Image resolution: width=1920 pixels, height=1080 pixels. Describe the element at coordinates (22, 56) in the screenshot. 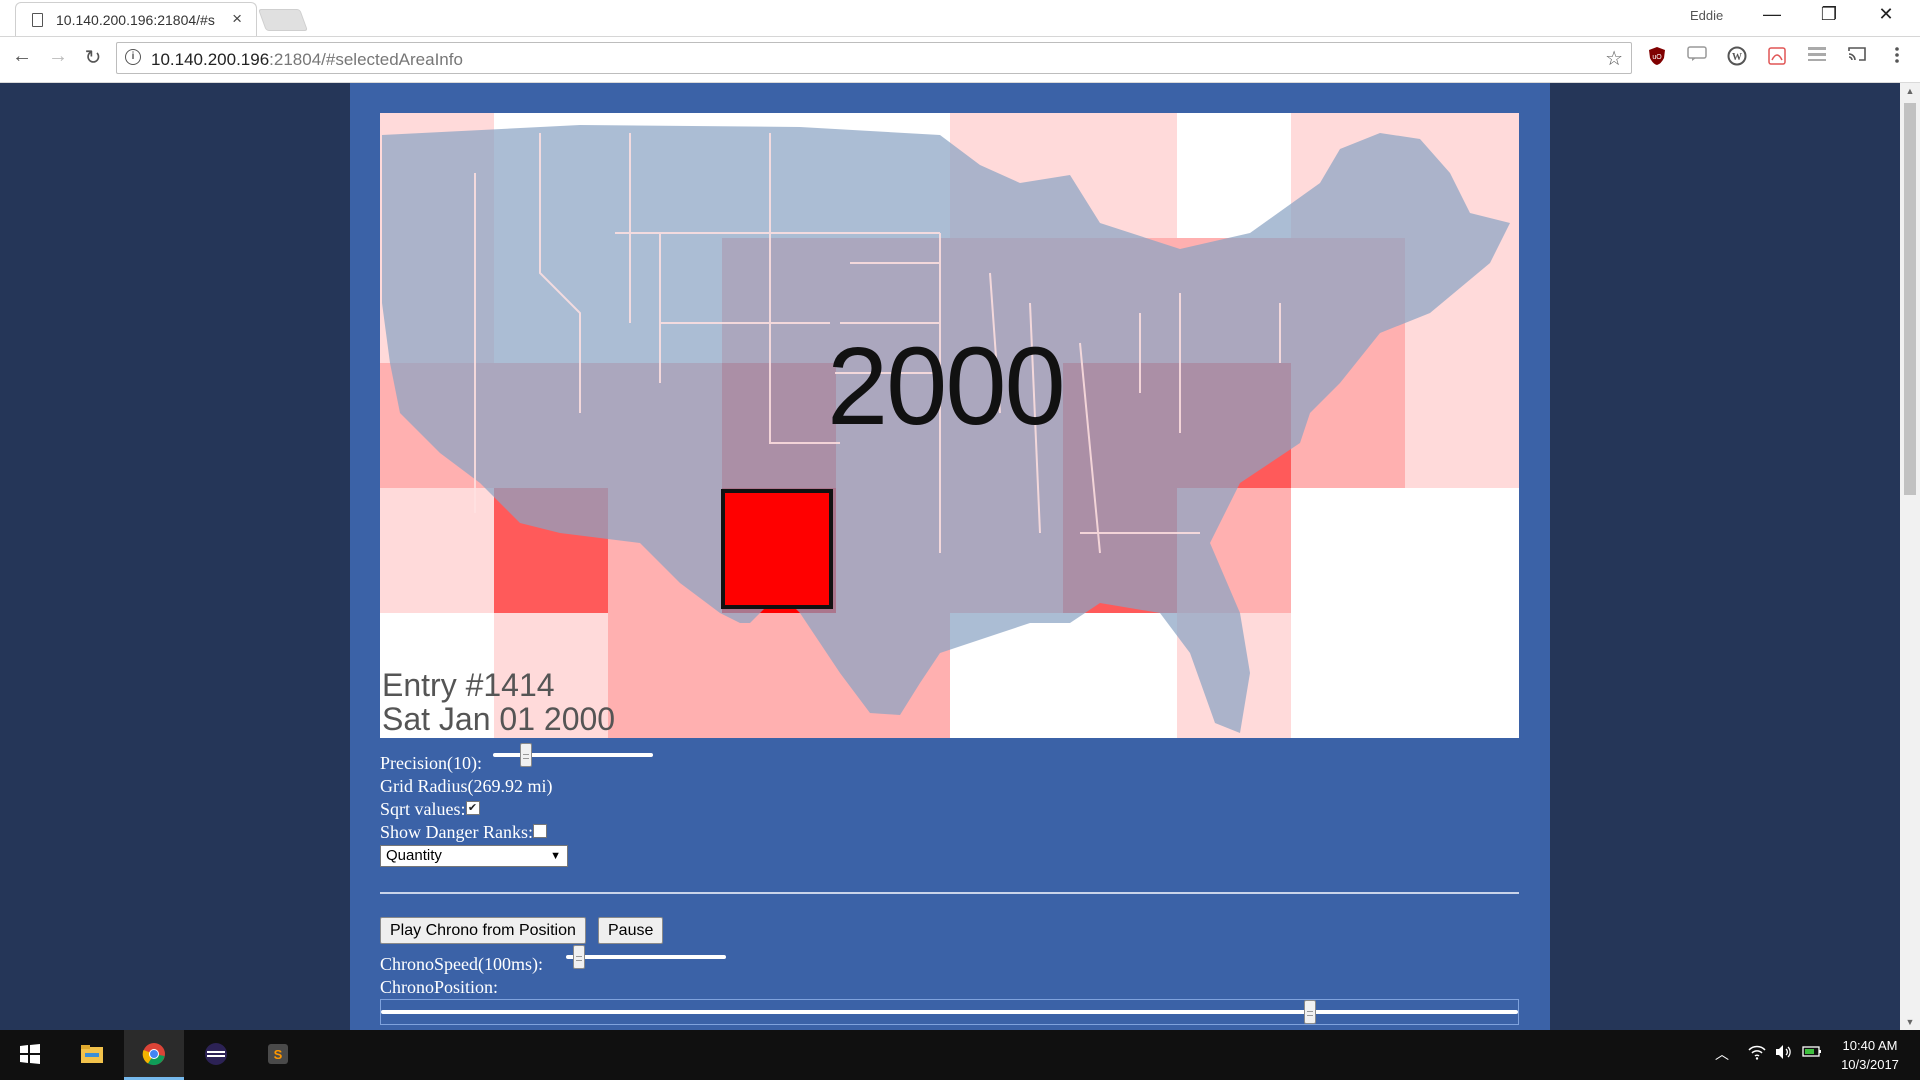

I see `back-icon: ←` at that location.